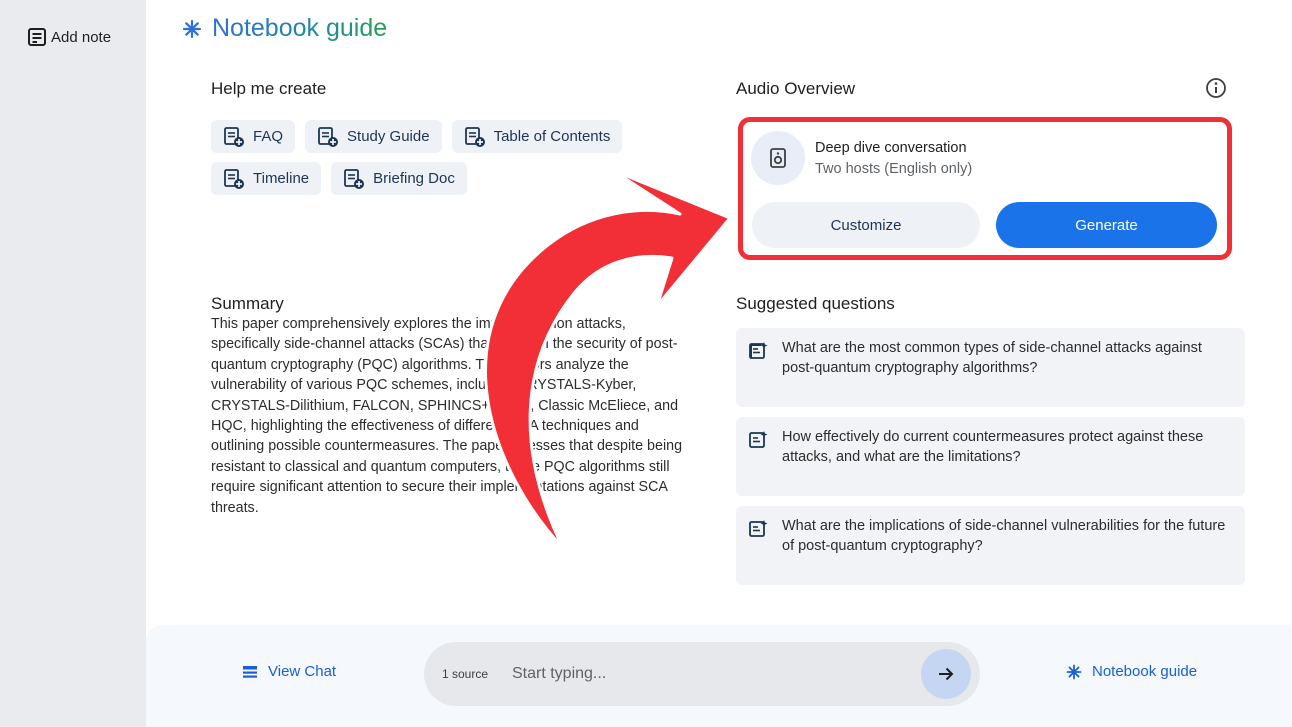 The width and height of the screenshot is (1292, 727). Describe the element at coordinates (796, 88) in the screenshot. I see `audio-overview-heading: Audio Overview` at that location.